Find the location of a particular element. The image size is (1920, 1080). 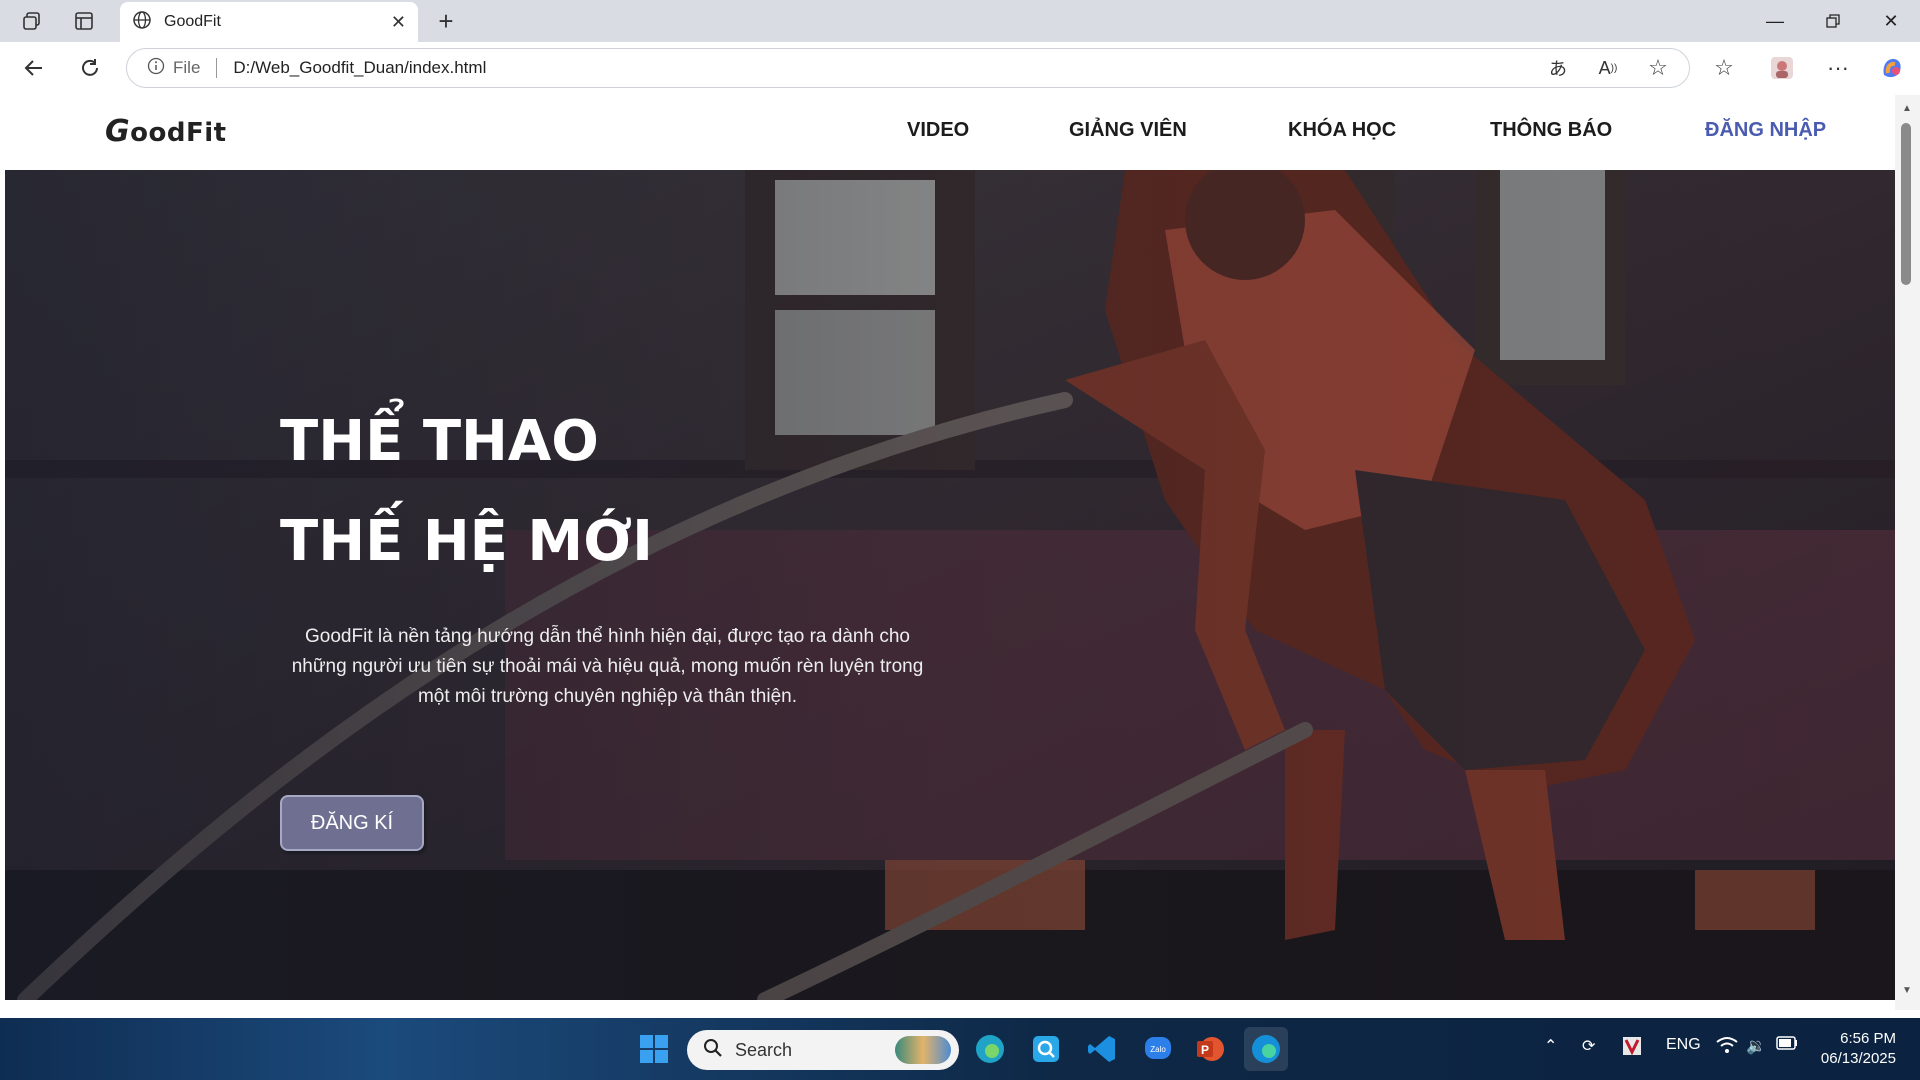

favorite-star-icon: ☆ is located at coordinates (1658, 68).